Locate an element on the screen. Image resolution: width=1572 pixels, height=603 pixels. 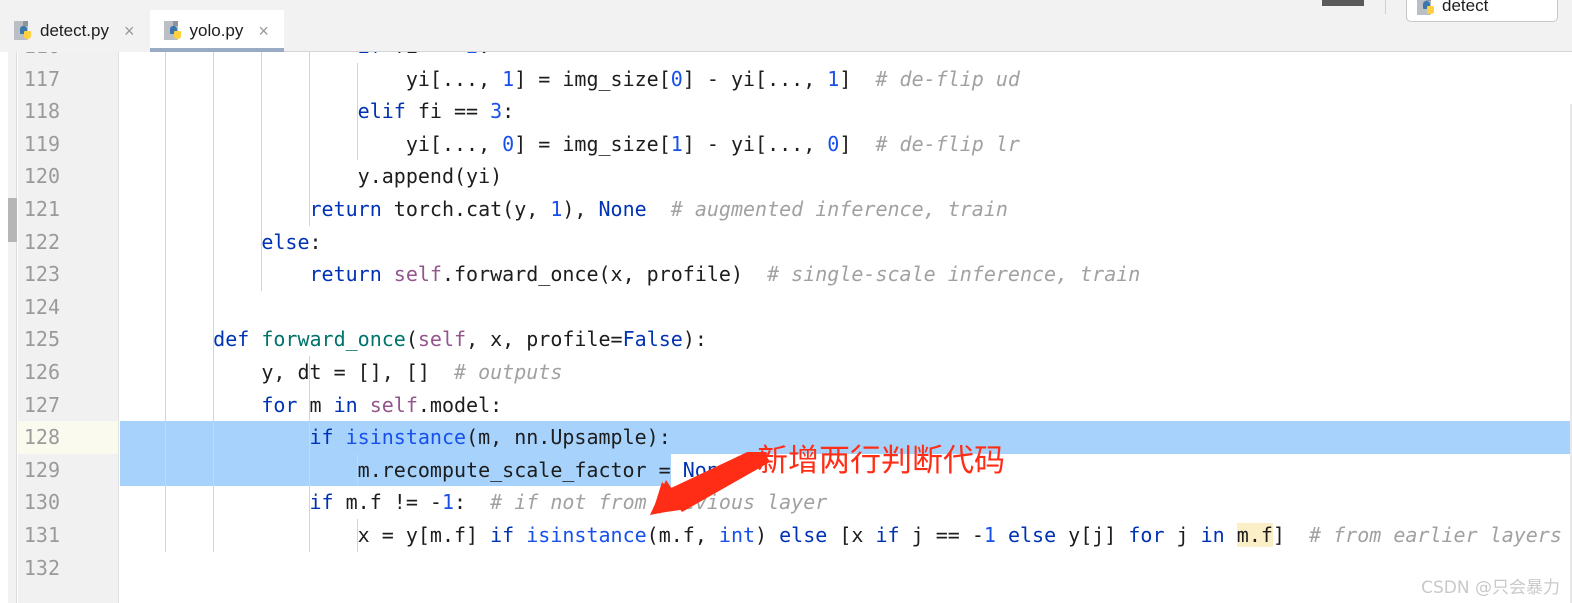
code-token: m.recompute_scale_factor = is located at coordinates (424, 469).